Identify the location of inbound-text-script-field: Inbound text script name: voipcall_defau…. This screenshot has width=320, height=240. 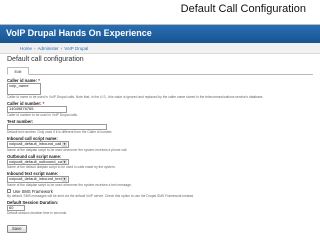
(160, 179).